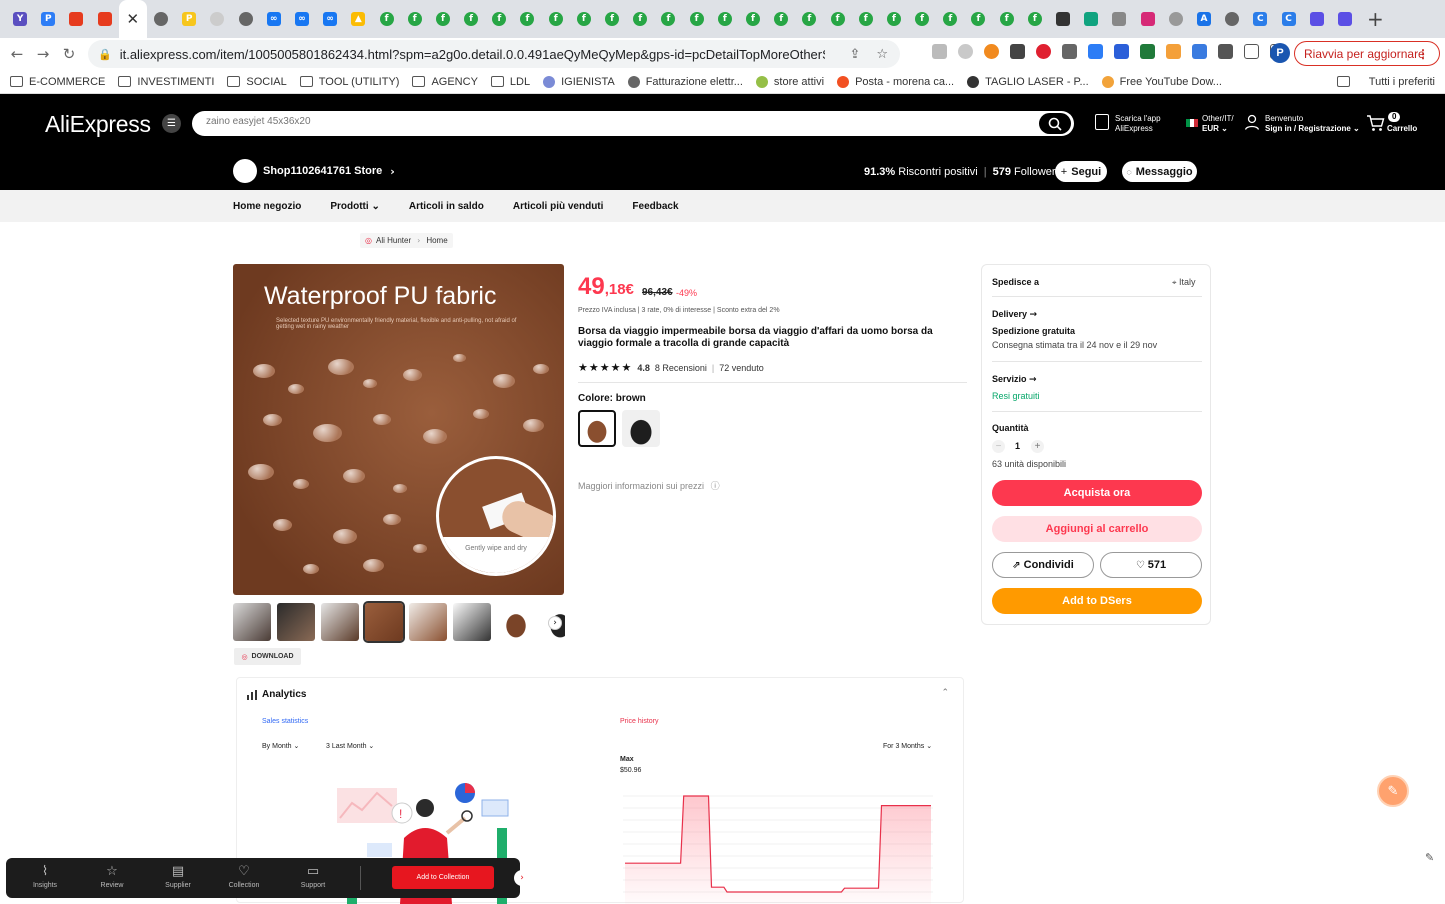  I want to click on collection-button: ♡ Collection, so click(244, 876).